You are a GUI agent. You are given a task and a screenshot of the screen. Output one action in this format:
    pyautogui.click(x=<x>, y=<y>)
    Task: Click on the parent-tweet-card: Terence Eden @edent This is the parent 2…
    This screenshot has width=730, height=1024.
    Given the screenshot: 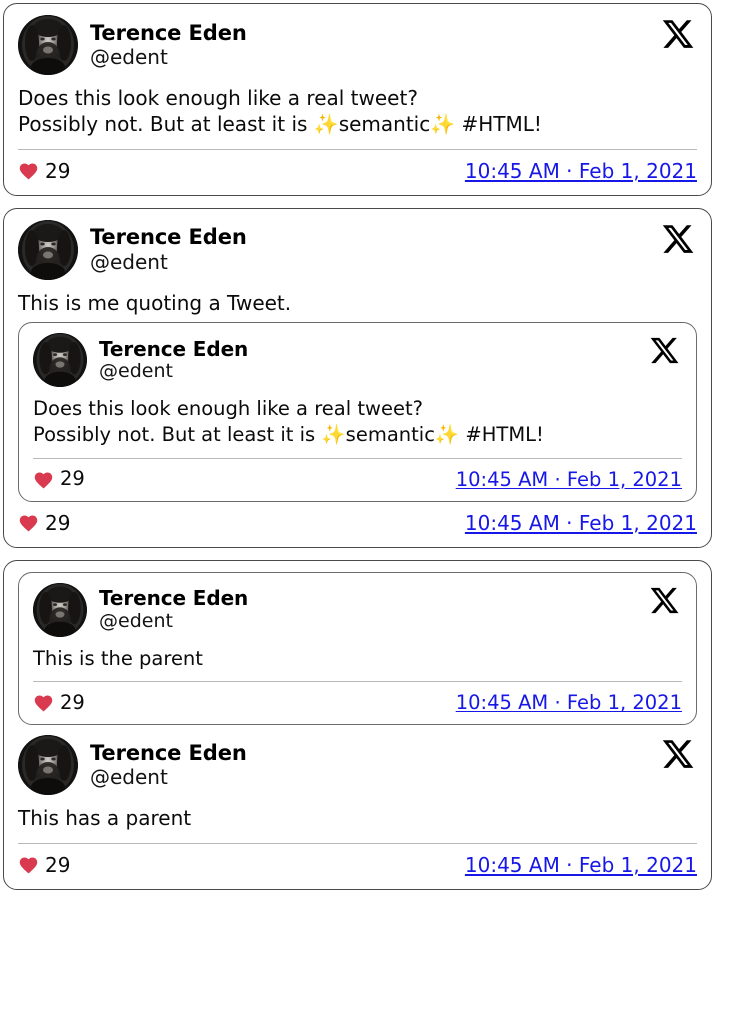 What is the action you would take?
    pyautogui.click(x=357, y=648)
    